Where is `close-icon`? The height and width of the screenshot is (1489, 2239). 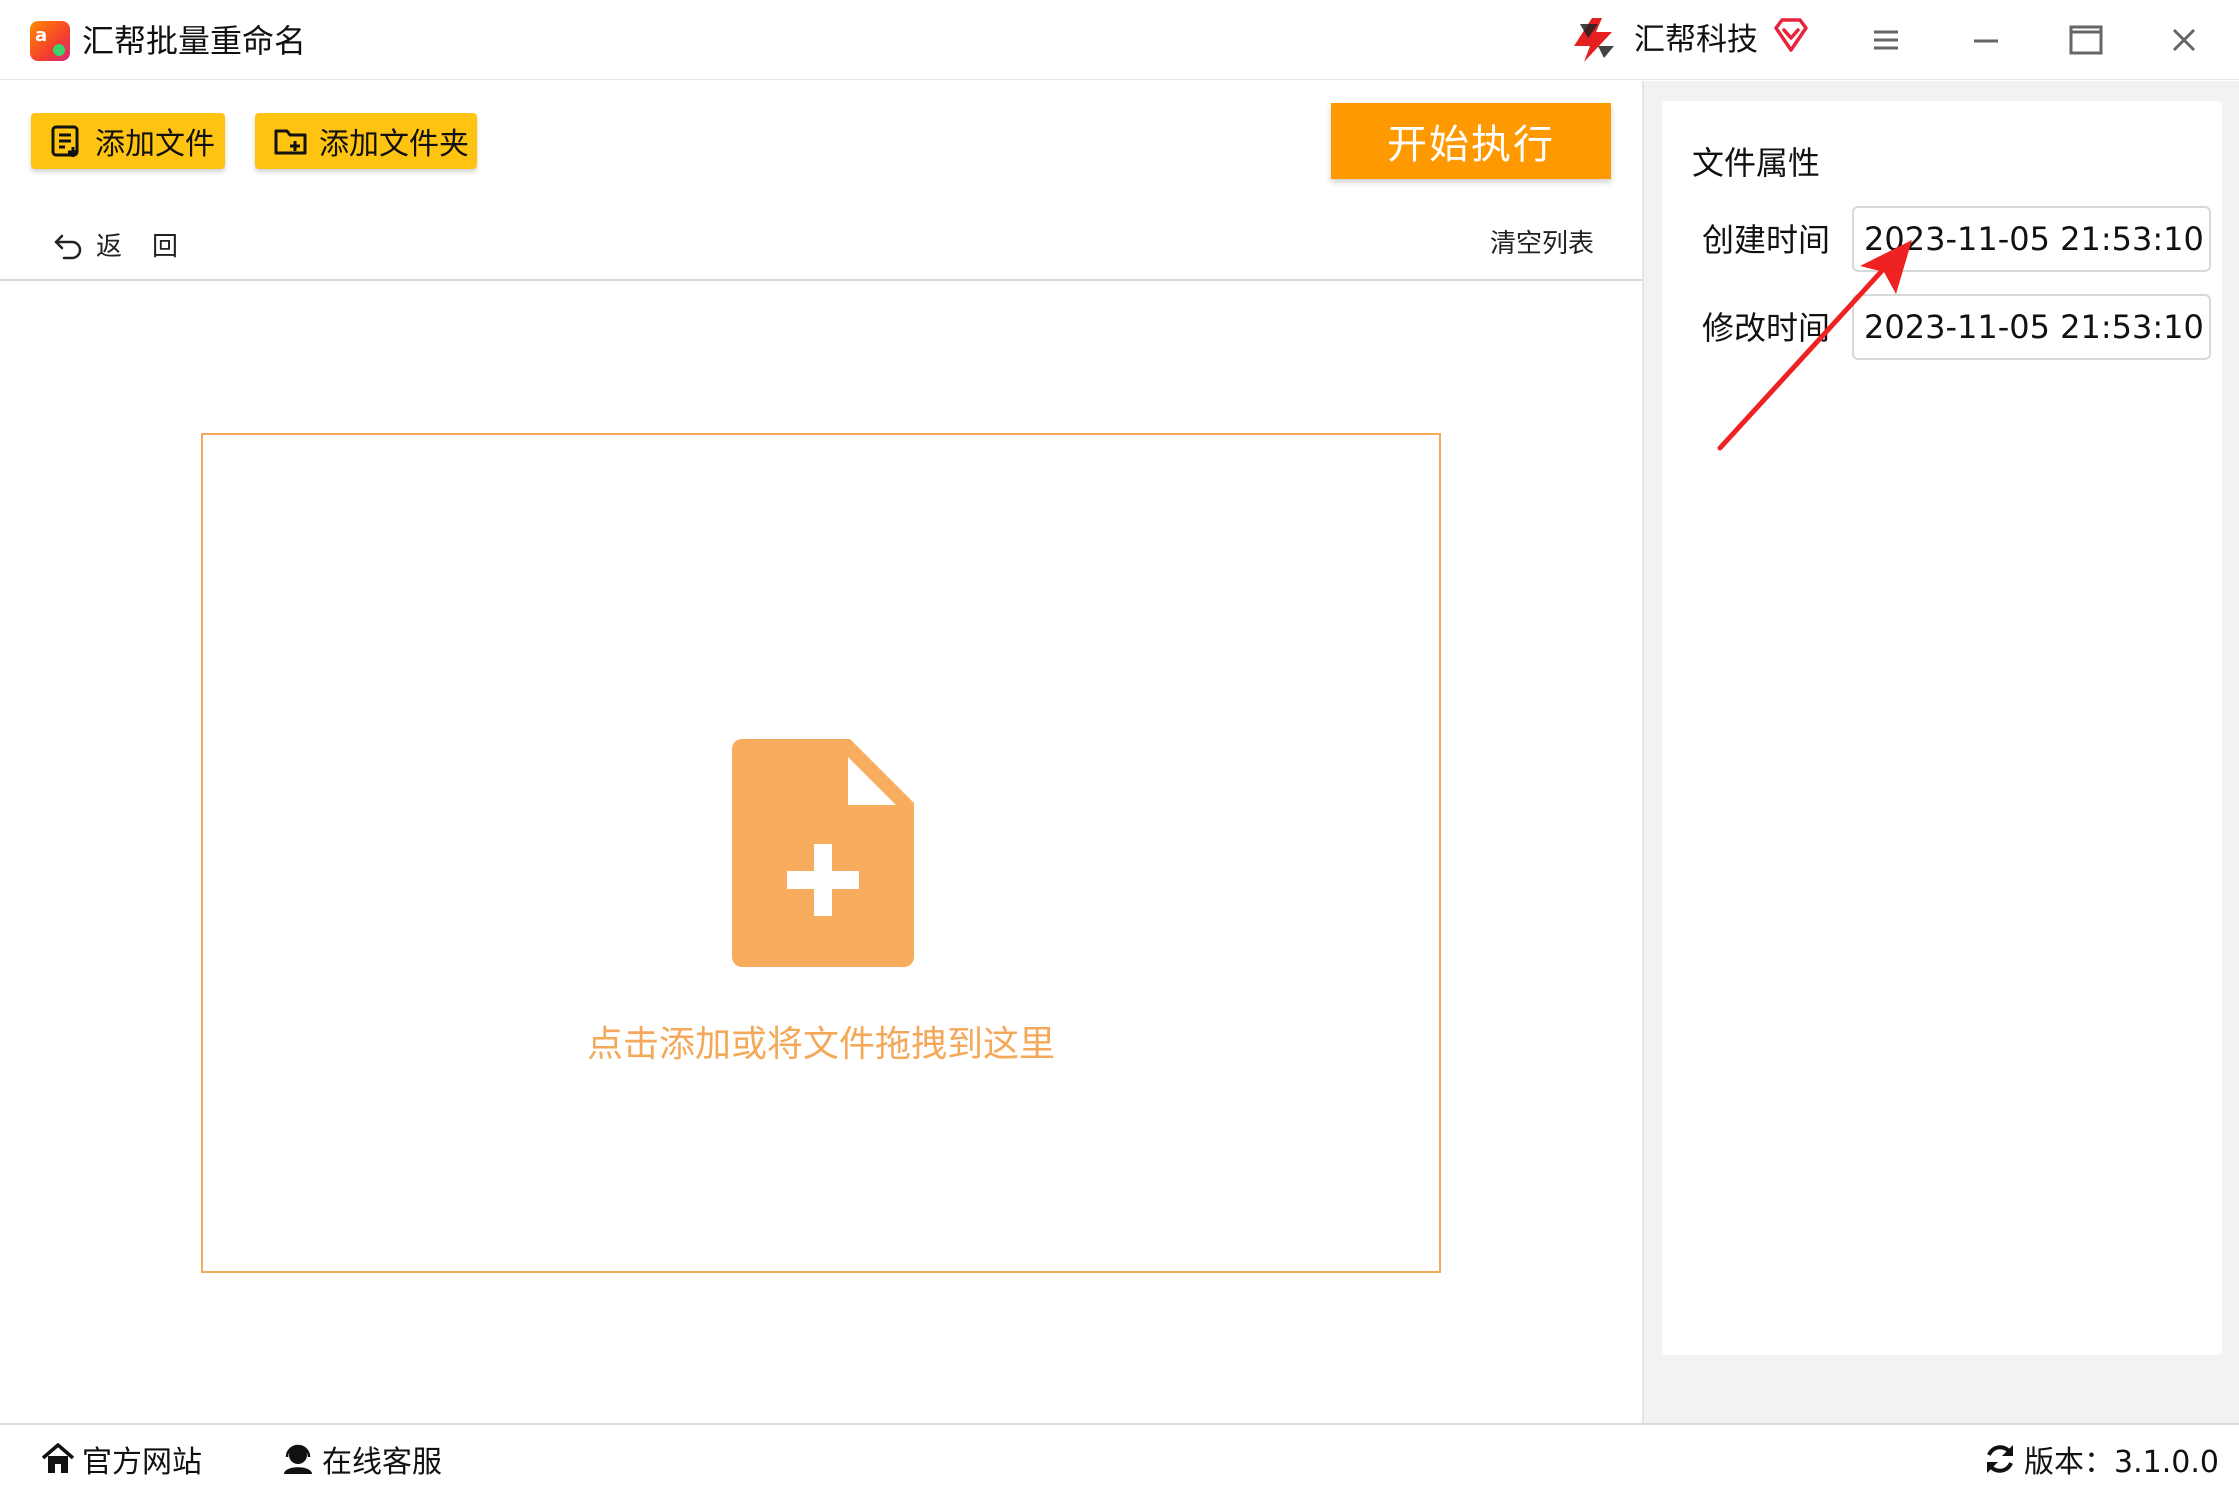 close-icon is located at coordinates (2184, 40).